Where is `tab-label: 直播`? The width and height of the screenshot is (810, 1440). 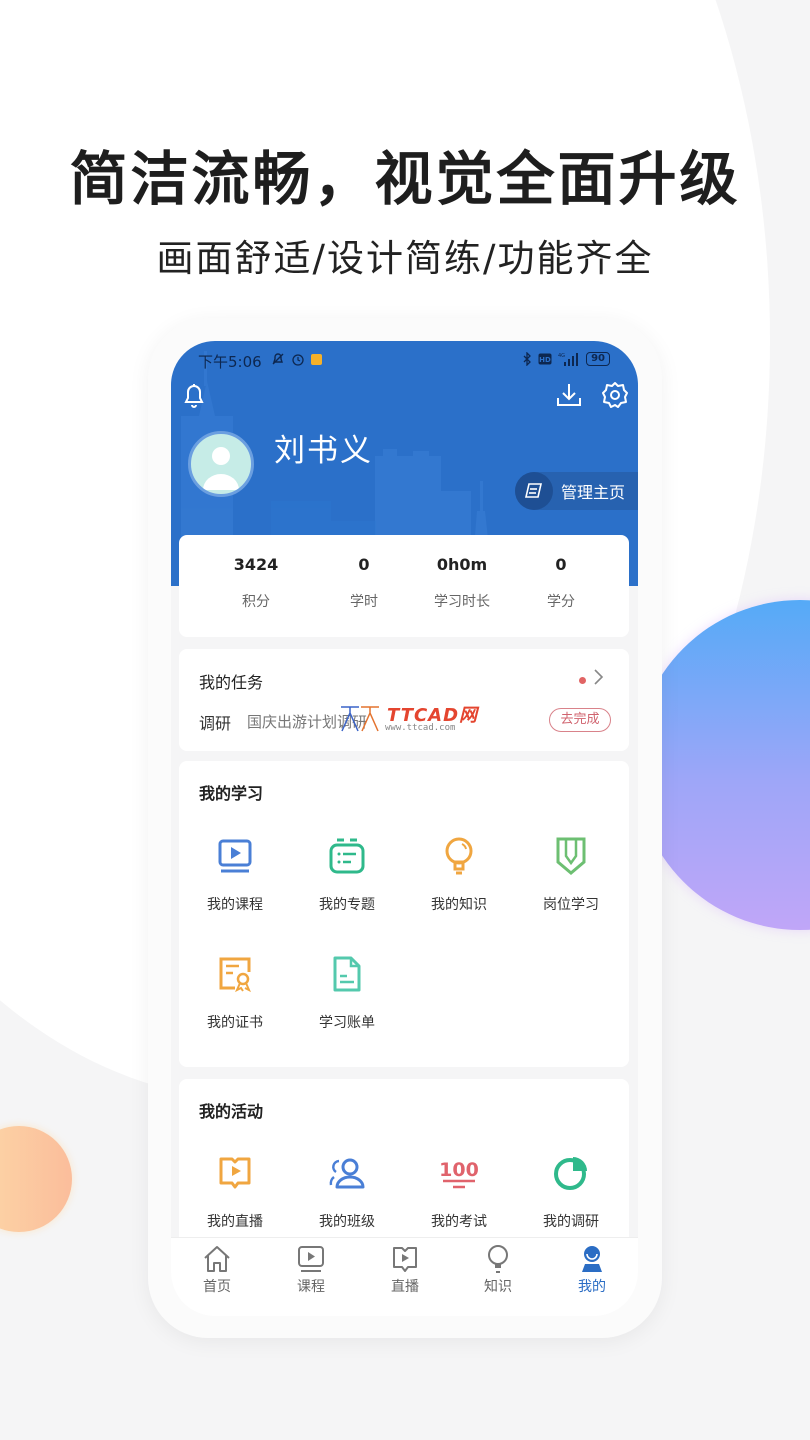
tab-label: 直播 is located at coordinates (405, 1287).